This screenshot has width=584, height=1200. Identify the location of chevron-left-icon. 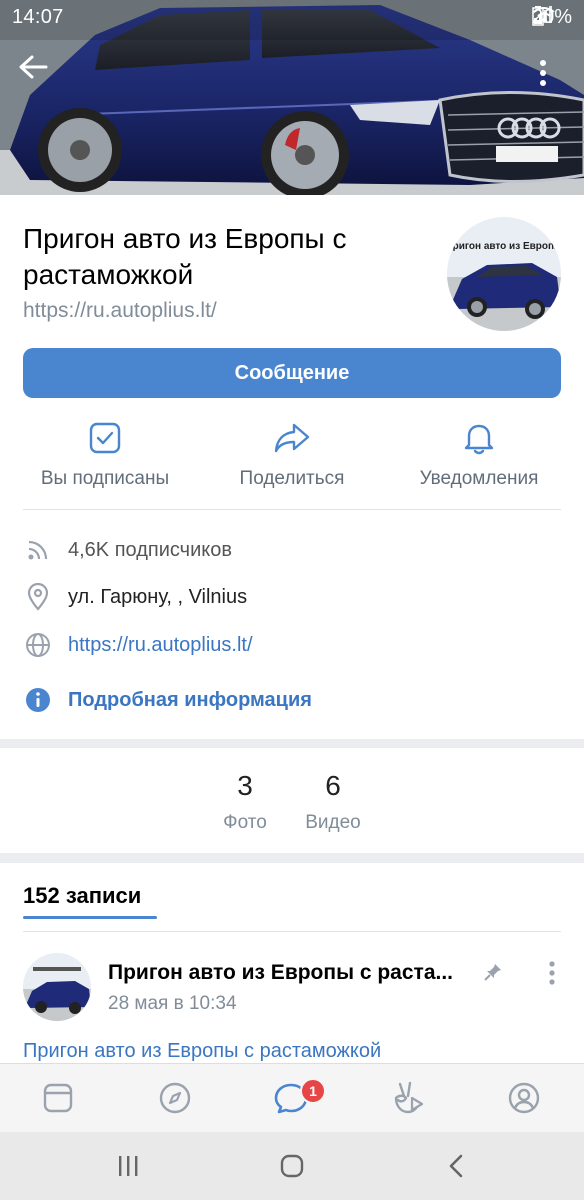
(456, 1166).